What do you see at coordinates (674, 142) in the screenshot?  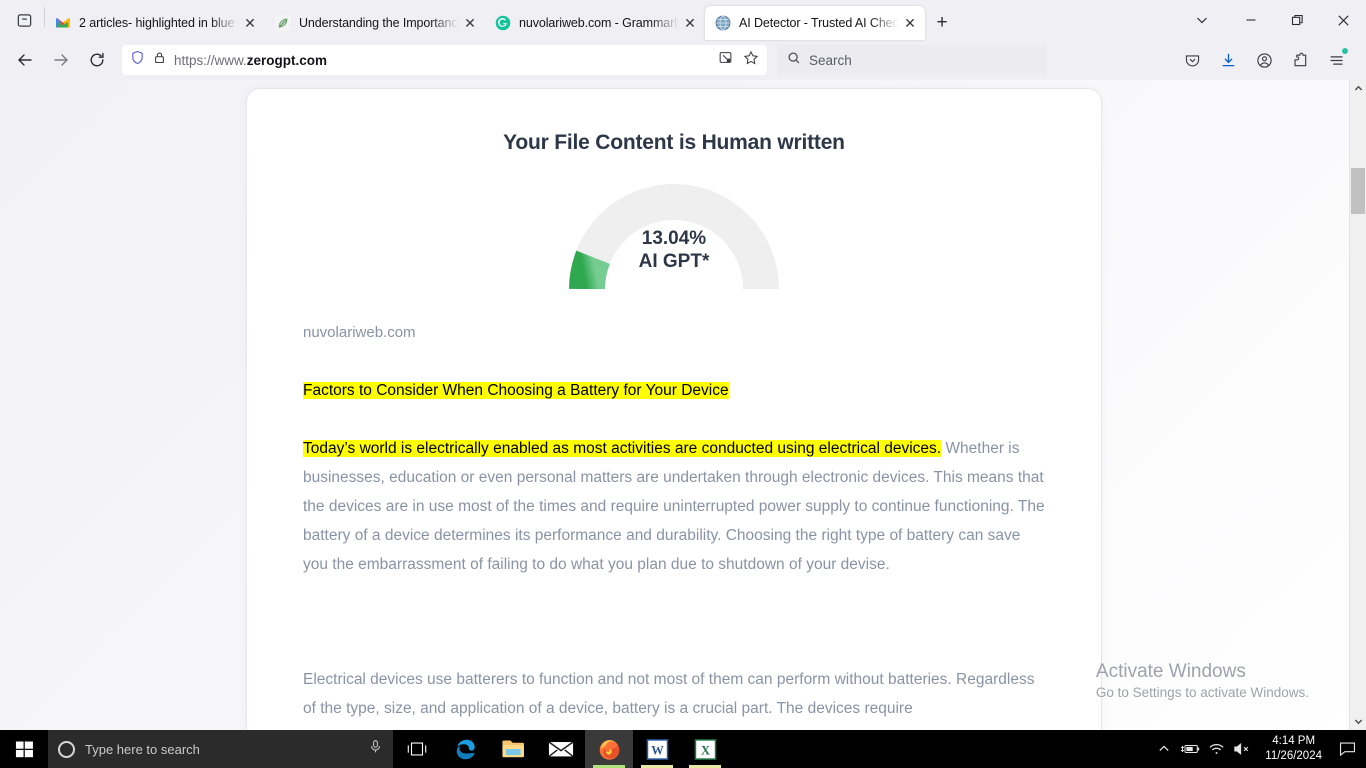 I see `result-title: Your File Content is Human written` at bounding box center [674, 142].